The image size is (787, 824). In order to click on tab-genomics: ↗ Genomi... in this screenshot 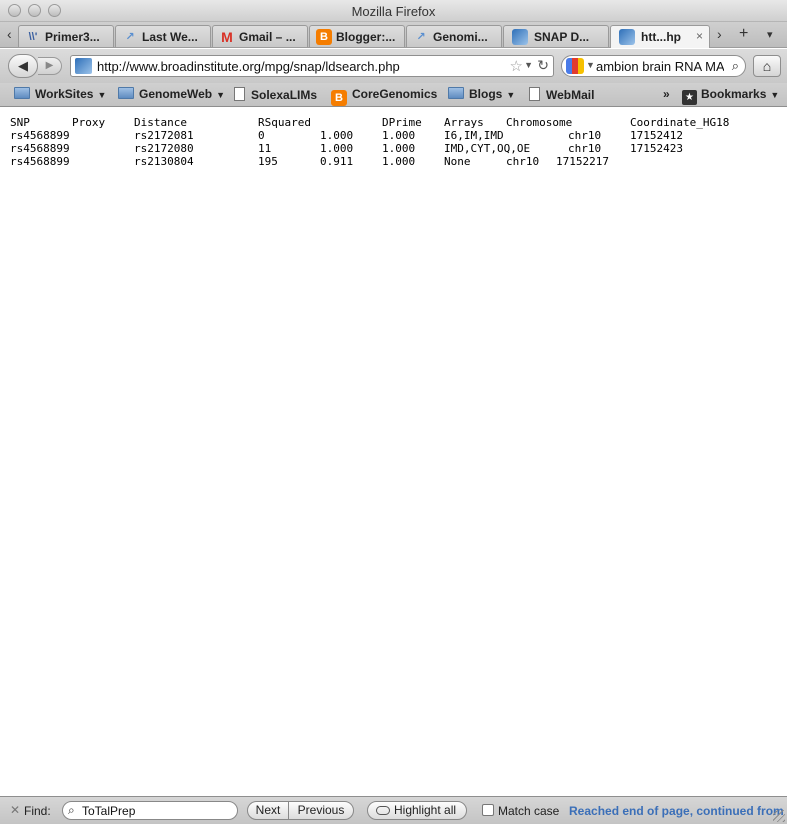, I will do `click(454, 36)`.